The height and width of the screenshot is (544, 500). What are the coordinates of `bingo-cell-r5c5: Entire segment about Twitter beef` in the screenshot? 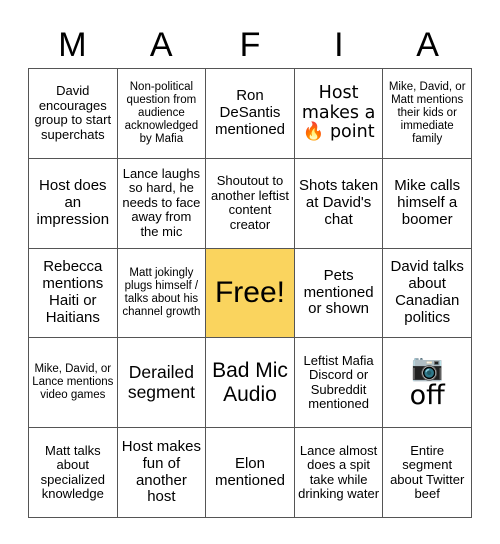 It's located at (427, 473).